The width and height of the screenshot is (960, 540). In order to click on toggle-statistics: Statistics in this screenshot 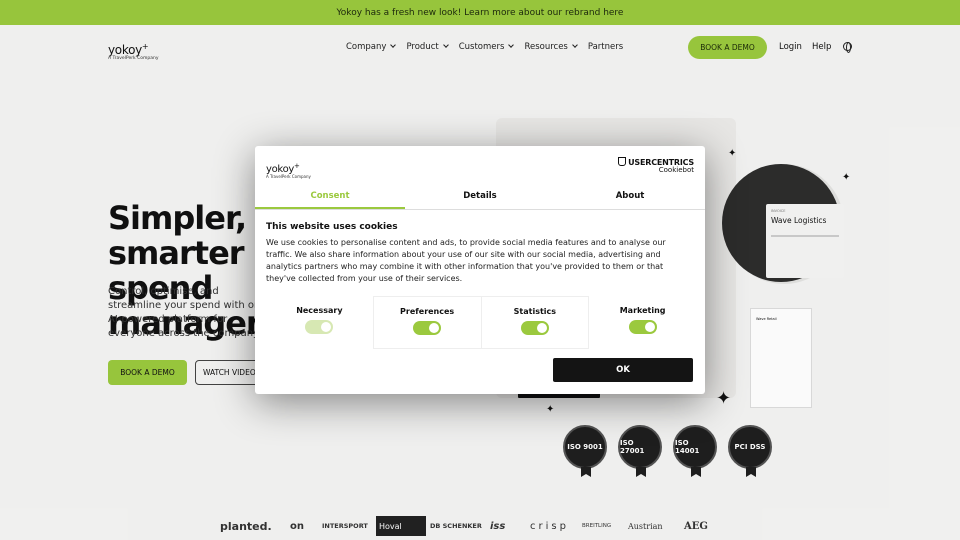, I will do `click(535, 322)`.